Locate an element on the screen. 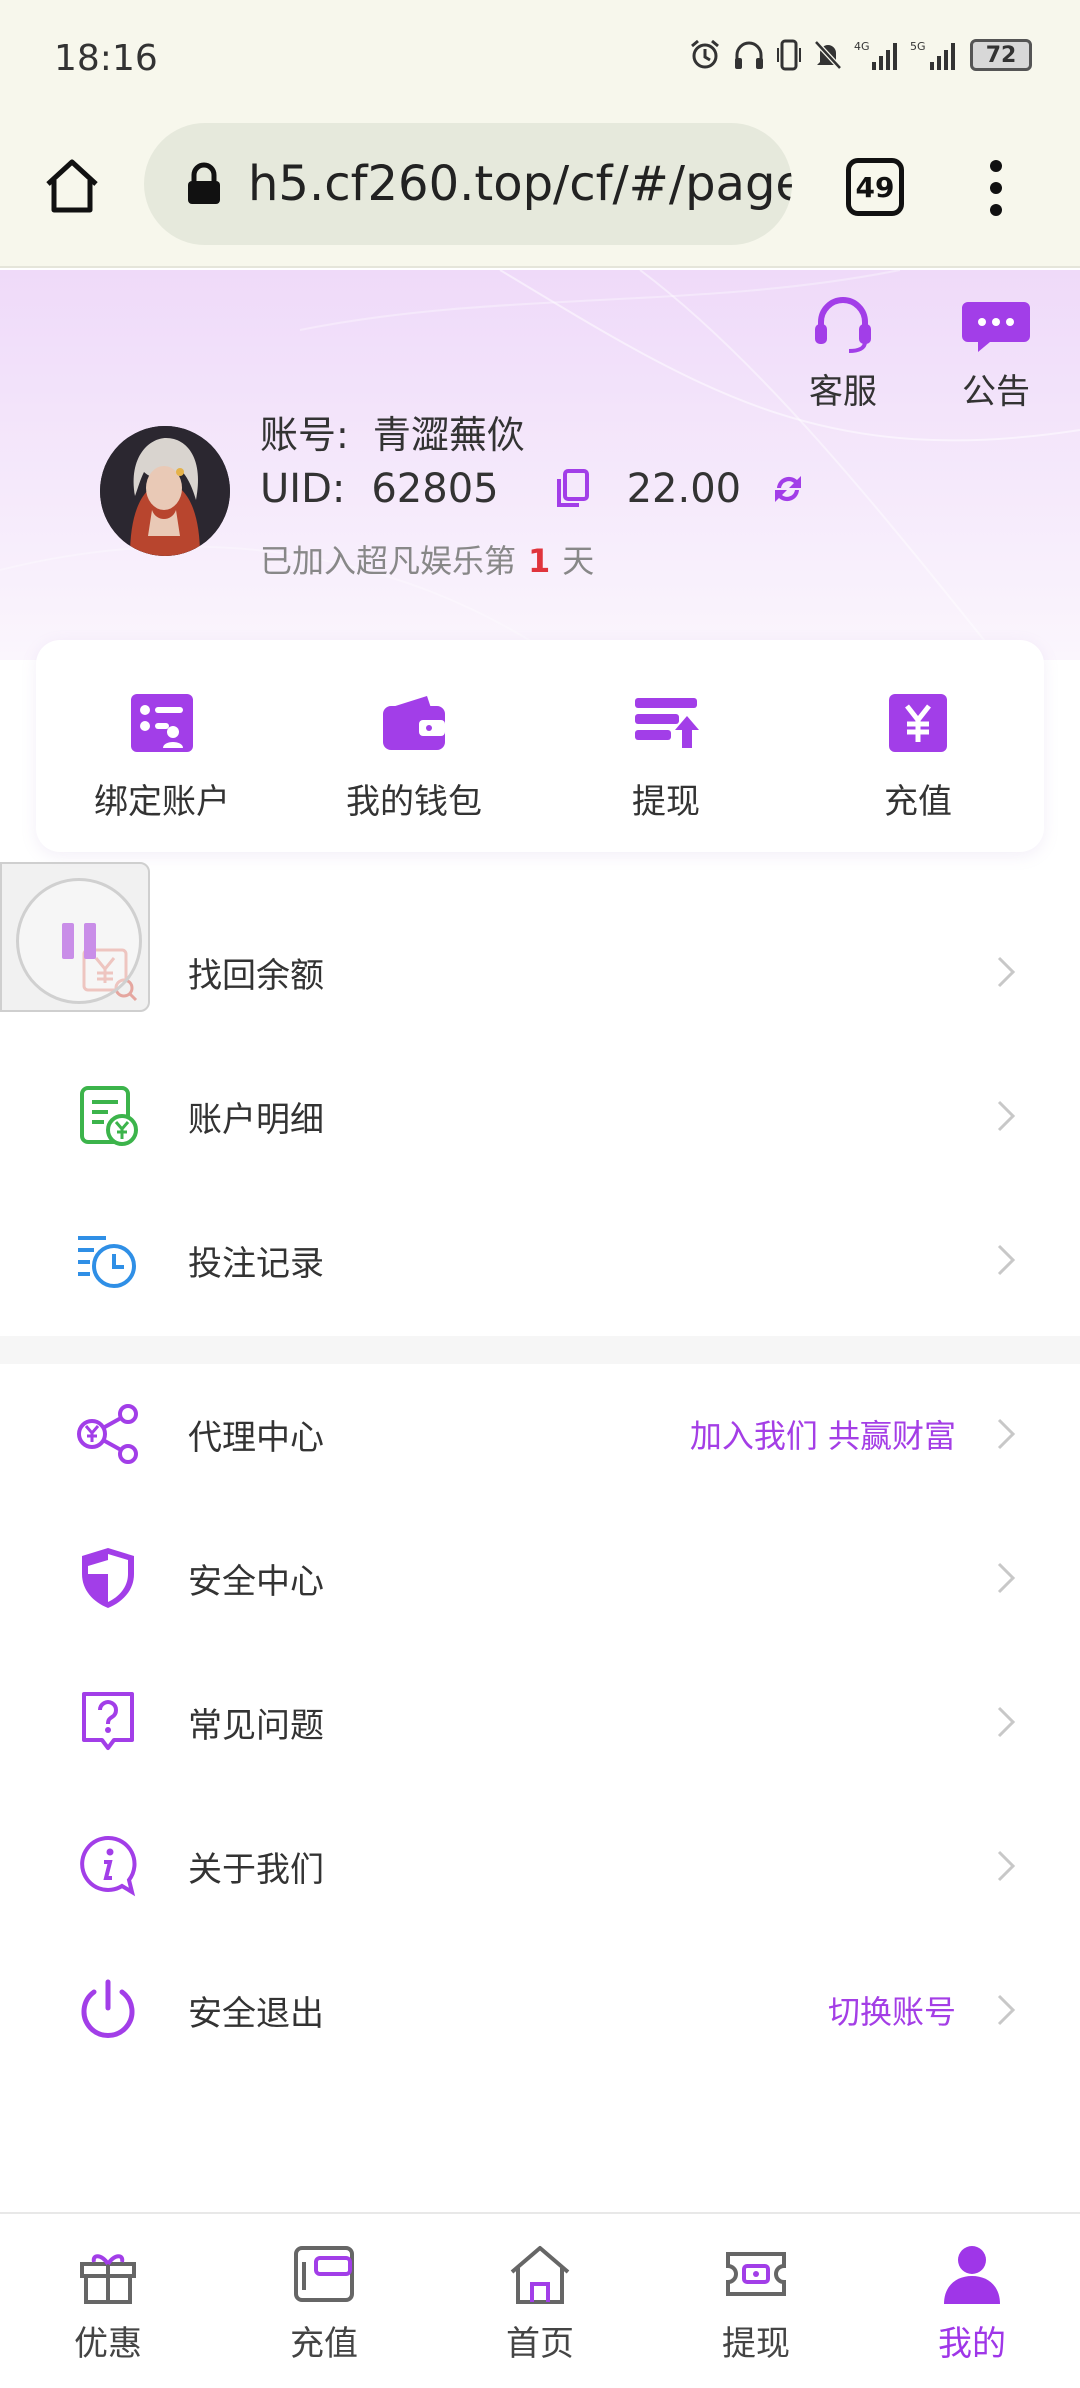 This screenshot has height=2388, width=1080. power-icon is located at coordinates (108, 2008).